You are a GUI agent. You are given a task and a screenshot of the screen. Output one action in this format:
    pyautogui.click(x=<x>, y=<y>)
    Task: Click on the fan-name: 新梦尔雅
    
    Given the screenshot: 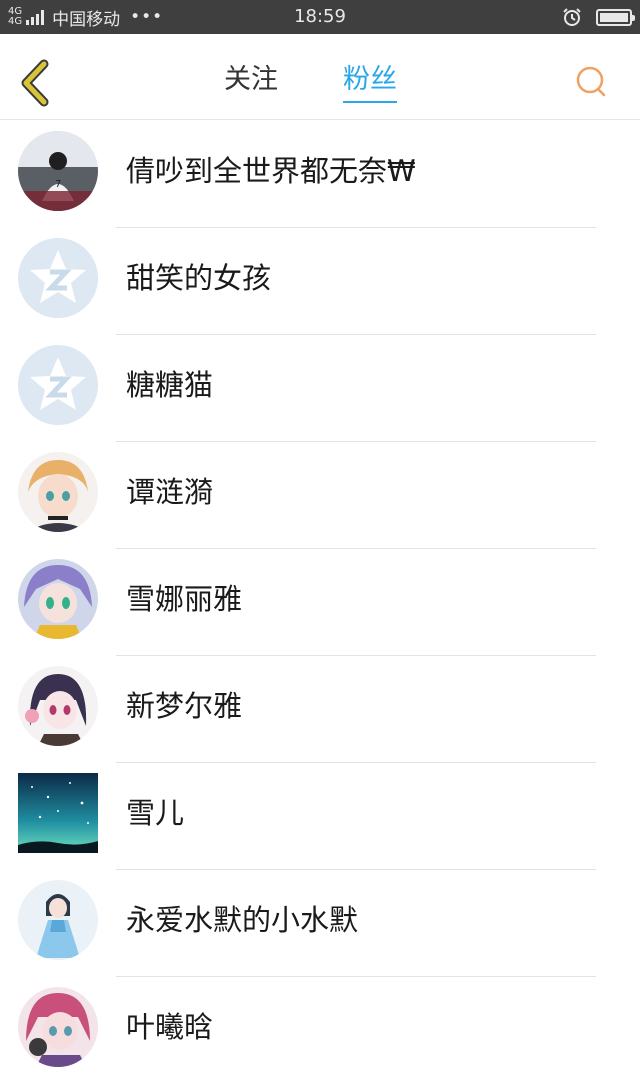 What is the action you would take?
    pyautogui.click(x=184, y=706)
    